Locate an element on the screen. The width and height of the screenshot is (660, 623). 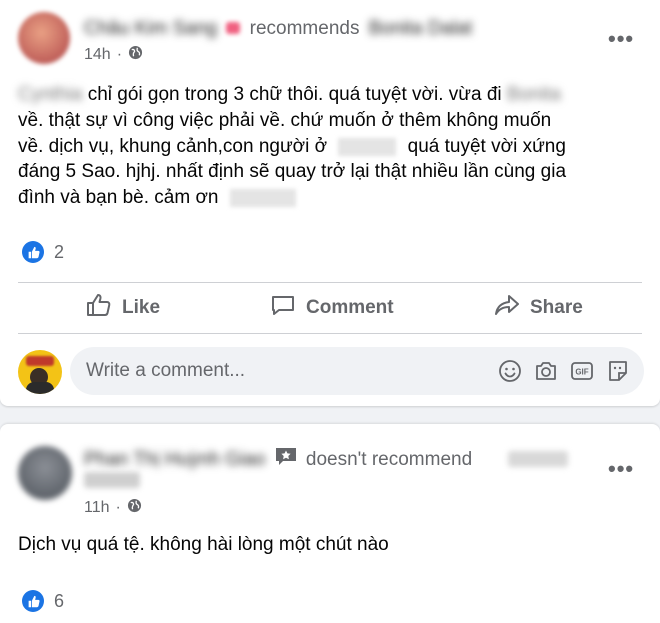
comment-icon is located at coordinates (283, 308).